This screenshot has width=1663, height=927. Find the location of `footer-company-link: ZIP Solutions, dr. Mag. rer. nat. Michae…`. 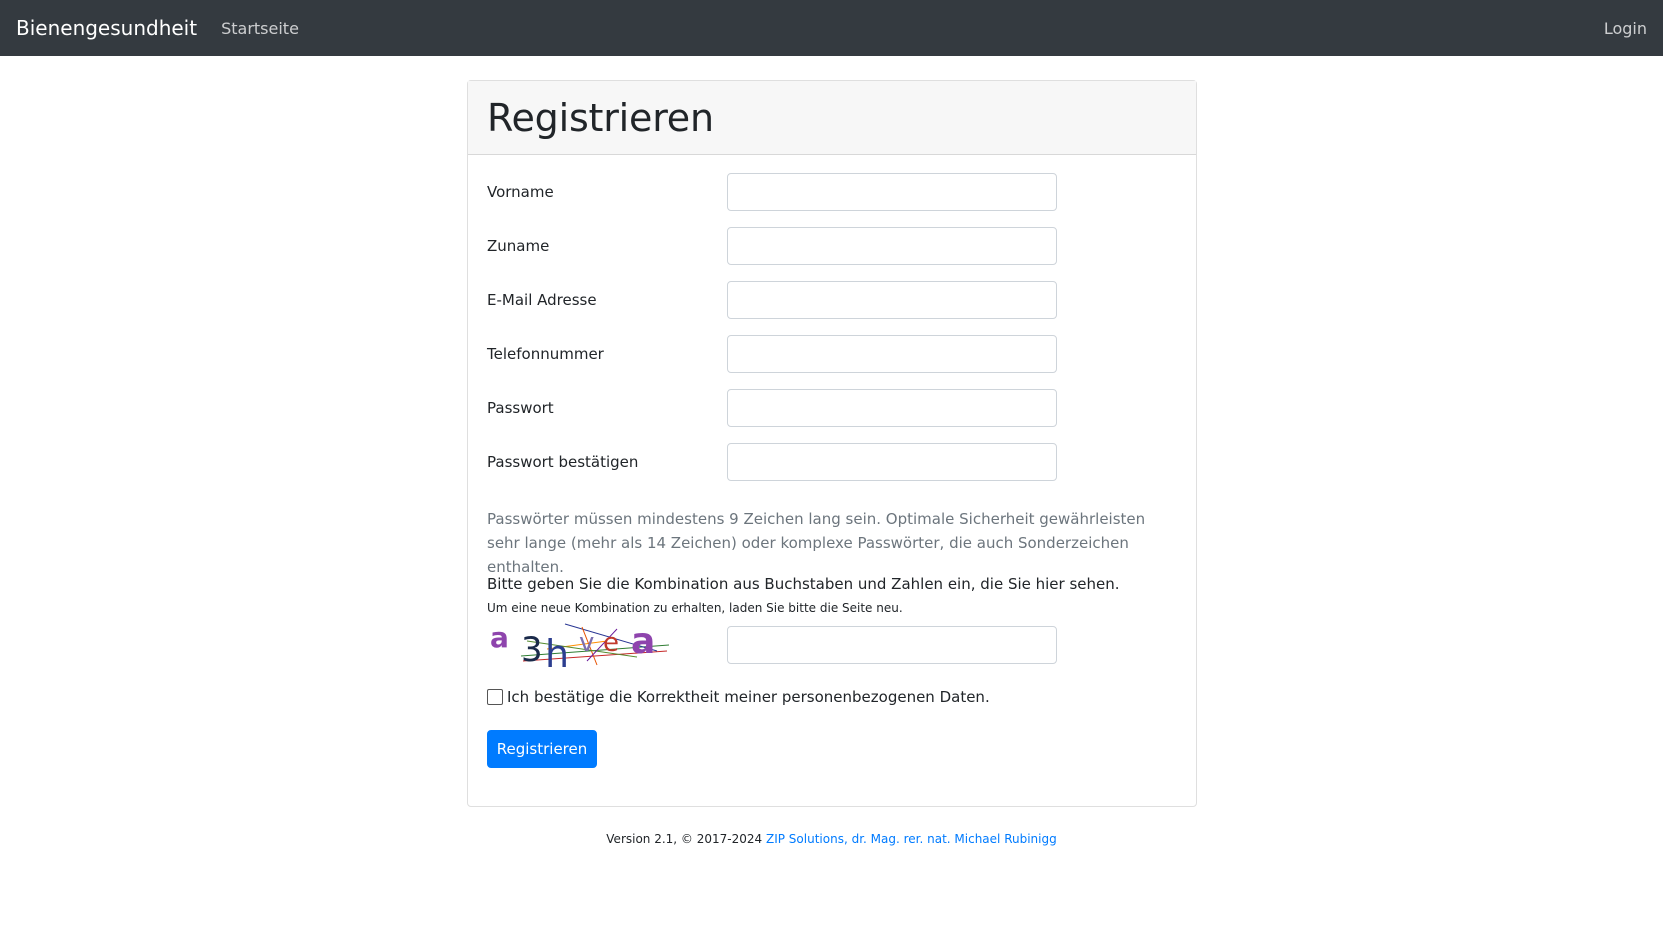

footer-company-link: ZIP Solutions, dr. Mag. rer. nat. Michae… is located at coordinates (911, 839).